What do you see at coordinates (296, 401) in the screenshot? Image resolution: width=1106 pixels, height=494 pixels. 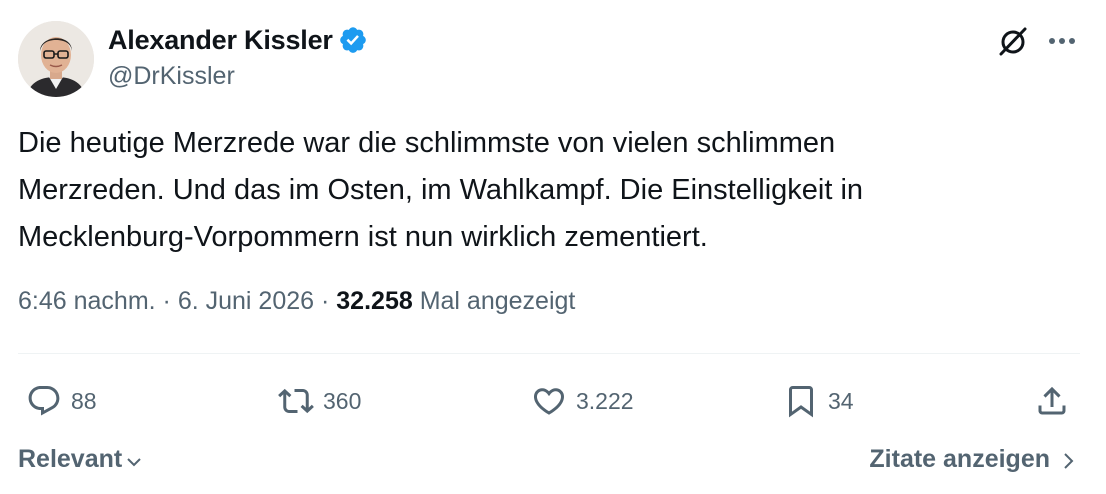 I see `repost-icon` at bounding box center [296, 401].